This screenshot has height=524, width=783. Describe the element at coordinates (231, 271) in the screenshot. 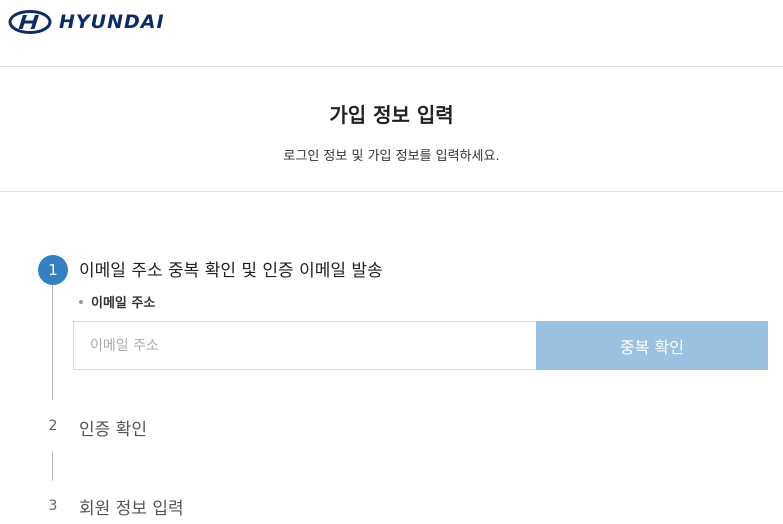

I see `step-title-1: 이메일 주소 중복 확인 및 인증 이메일 발송` at that location.